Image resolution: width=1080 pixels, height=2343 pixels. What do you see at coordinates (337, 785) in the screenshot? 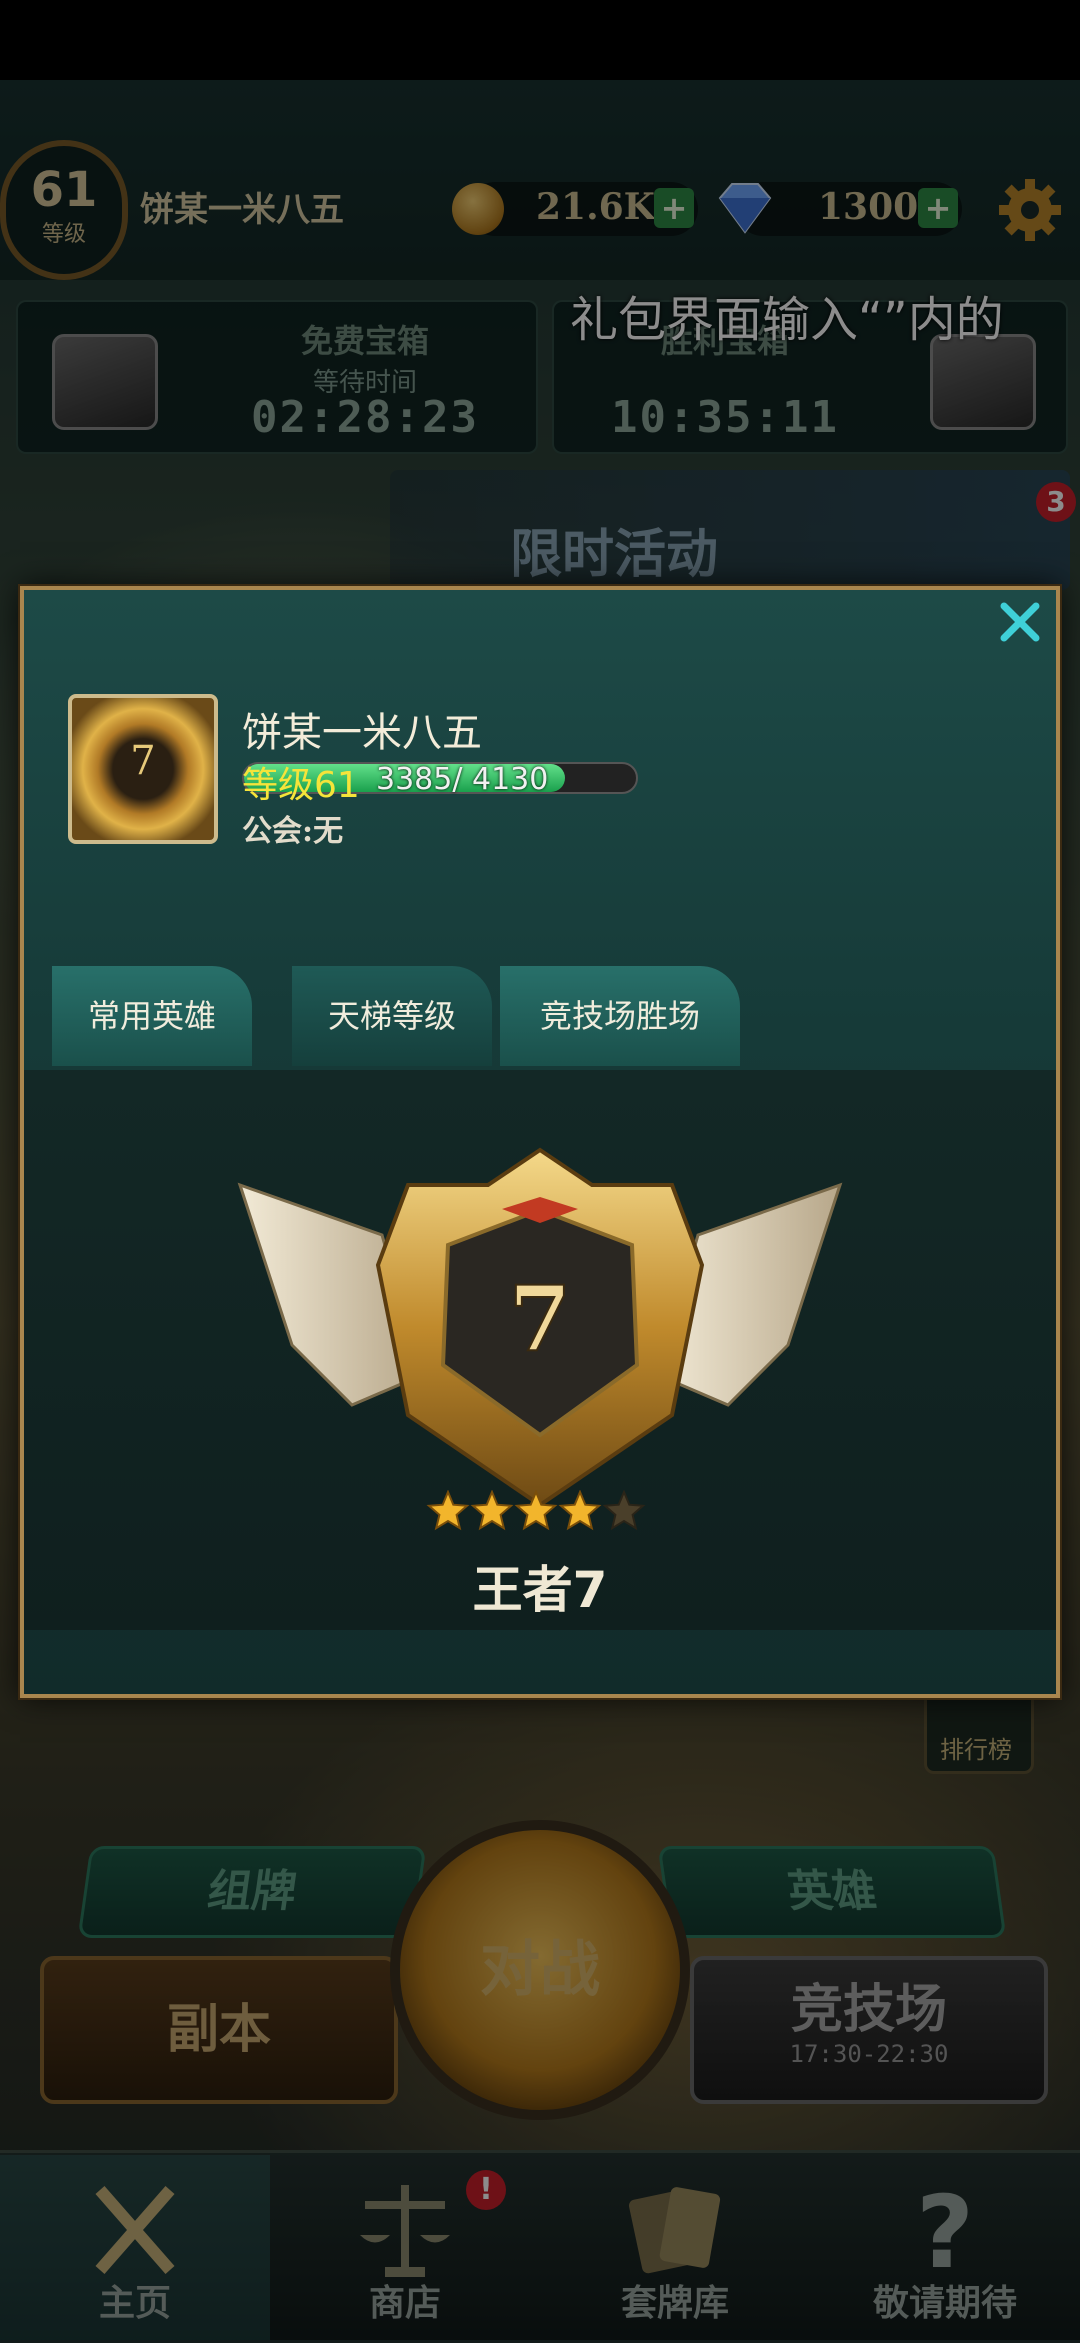
I see `level-value: 61` at bounding box center [337, 785].